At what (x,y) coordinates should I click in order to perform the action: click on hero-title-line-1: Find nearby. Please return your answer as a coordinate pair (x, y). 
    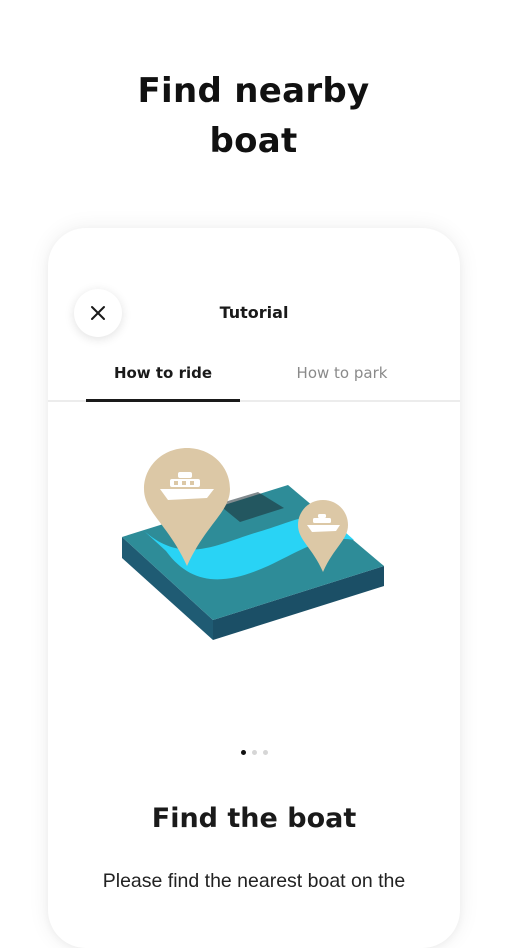
    Looking at the image, I should click on (253, 91).